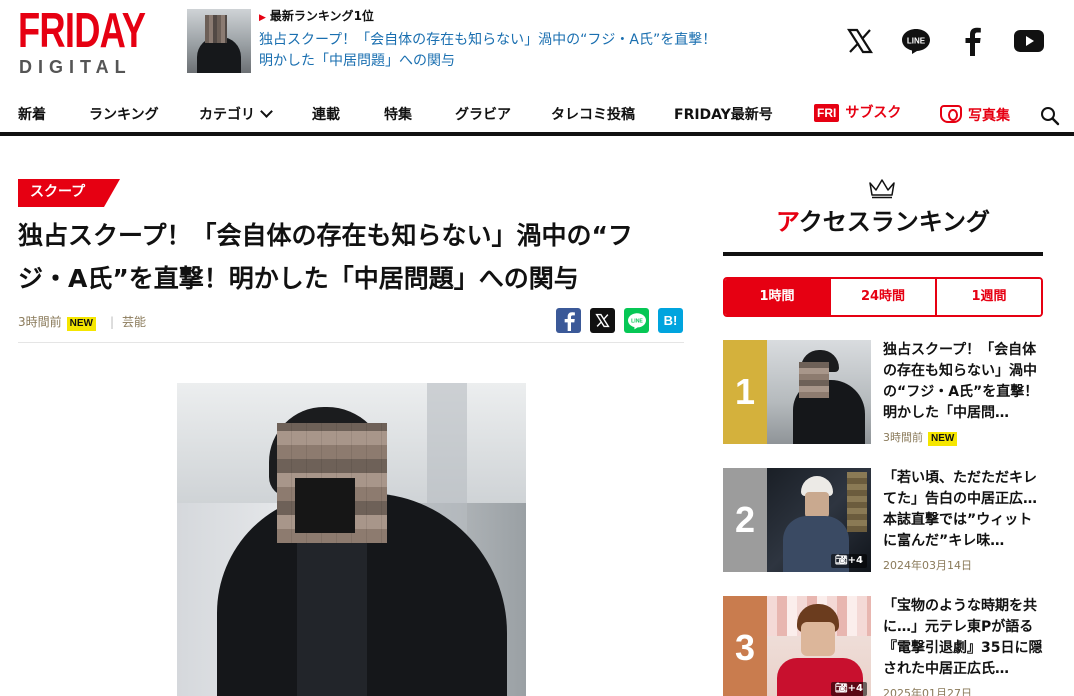 The image size is (1074, 696). I want to click on nav-subscribe: FRI サブスク, so click(857, 113).